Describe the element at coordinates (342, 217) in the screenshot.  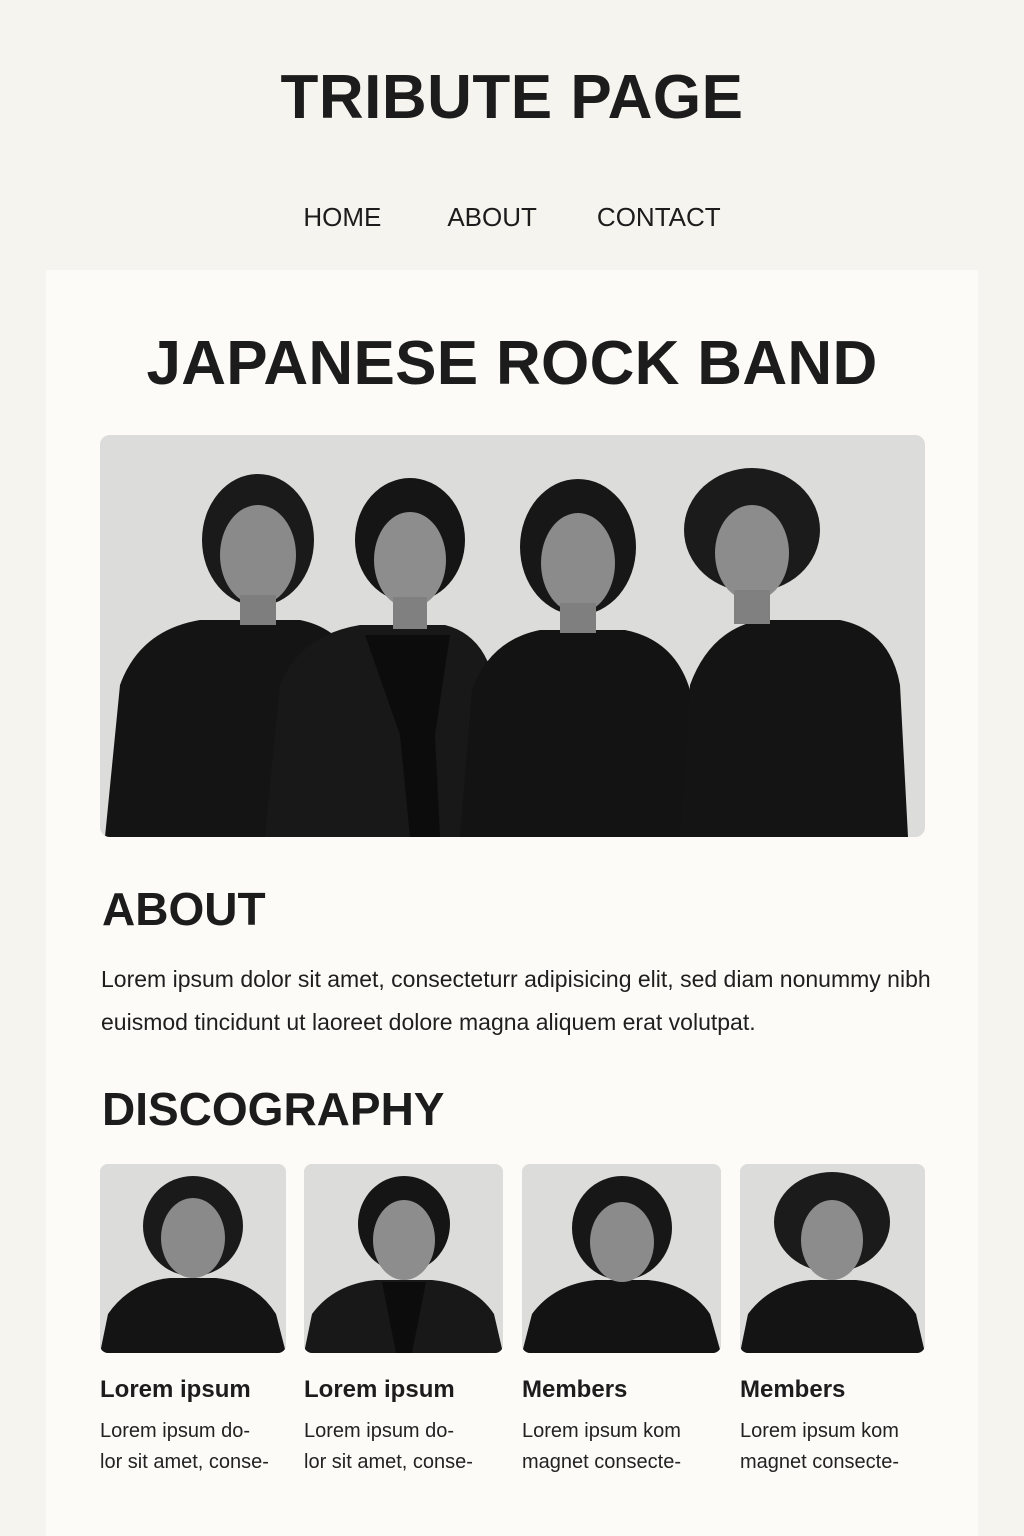
I see `nav-home: HOME` at that location.